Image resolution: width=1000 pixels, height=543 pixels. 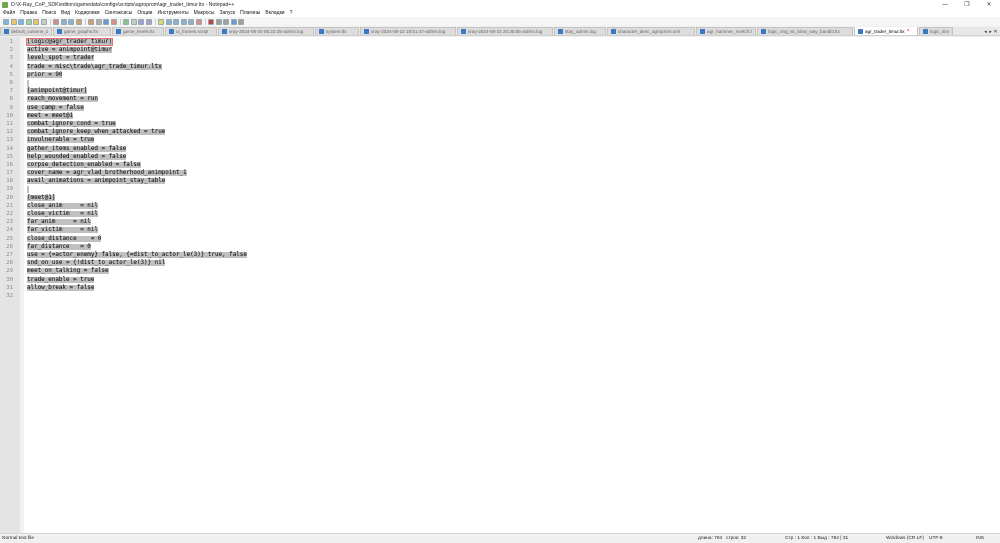 What do you see at coordinates (123, 42) in the screenshot?
I see `code-line: 1 [logic@agr_trader_timur]` at bounding box center [123, 42].